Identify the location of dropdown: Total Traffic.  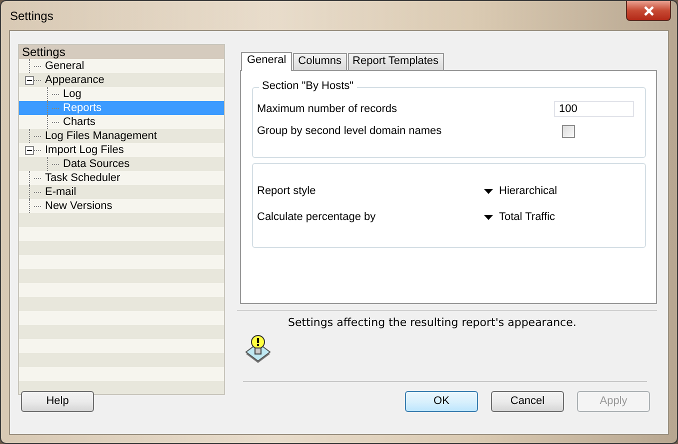
(559, 217).